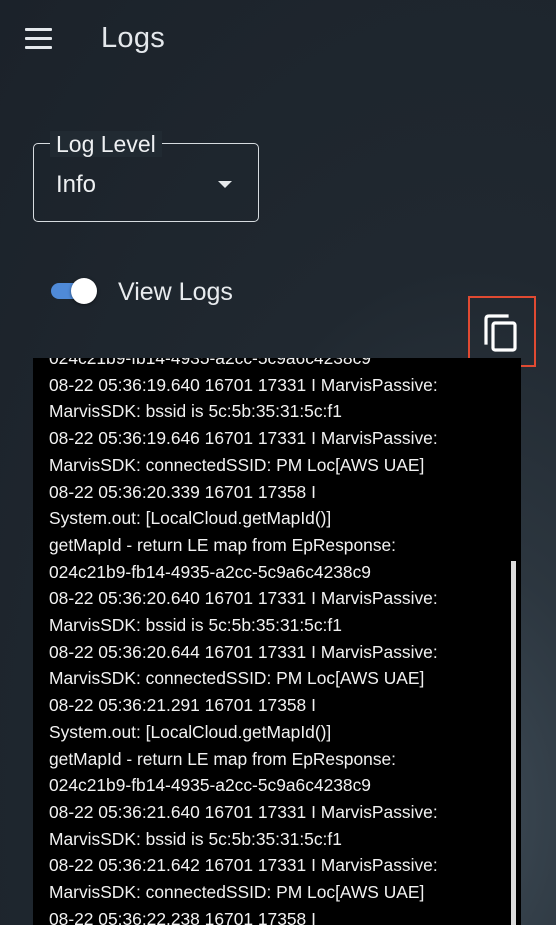 This screenshot has width=556, height=925. Describe the element at coordinates (133, 38) in the screenshot. I see `page-title: Logs` at that location.